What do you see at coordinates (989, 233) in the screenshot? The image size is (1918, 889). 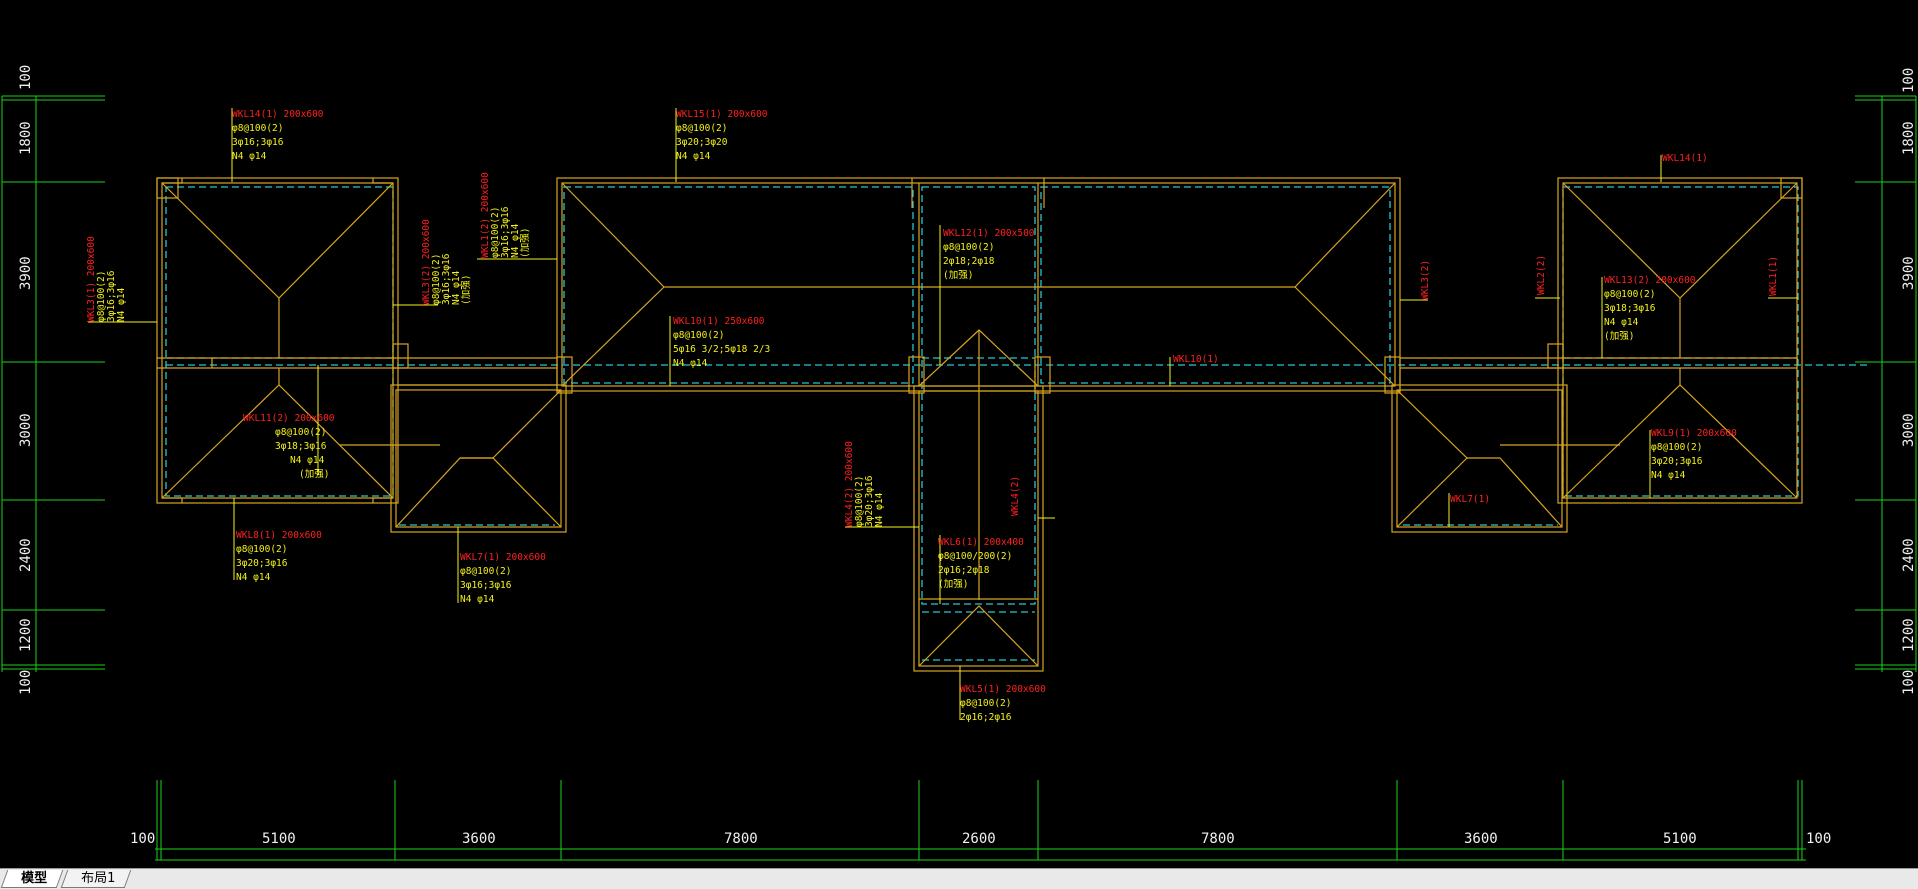 I see `beam-name: WKL12(1) 200x500` at bounding box center [989, 233].